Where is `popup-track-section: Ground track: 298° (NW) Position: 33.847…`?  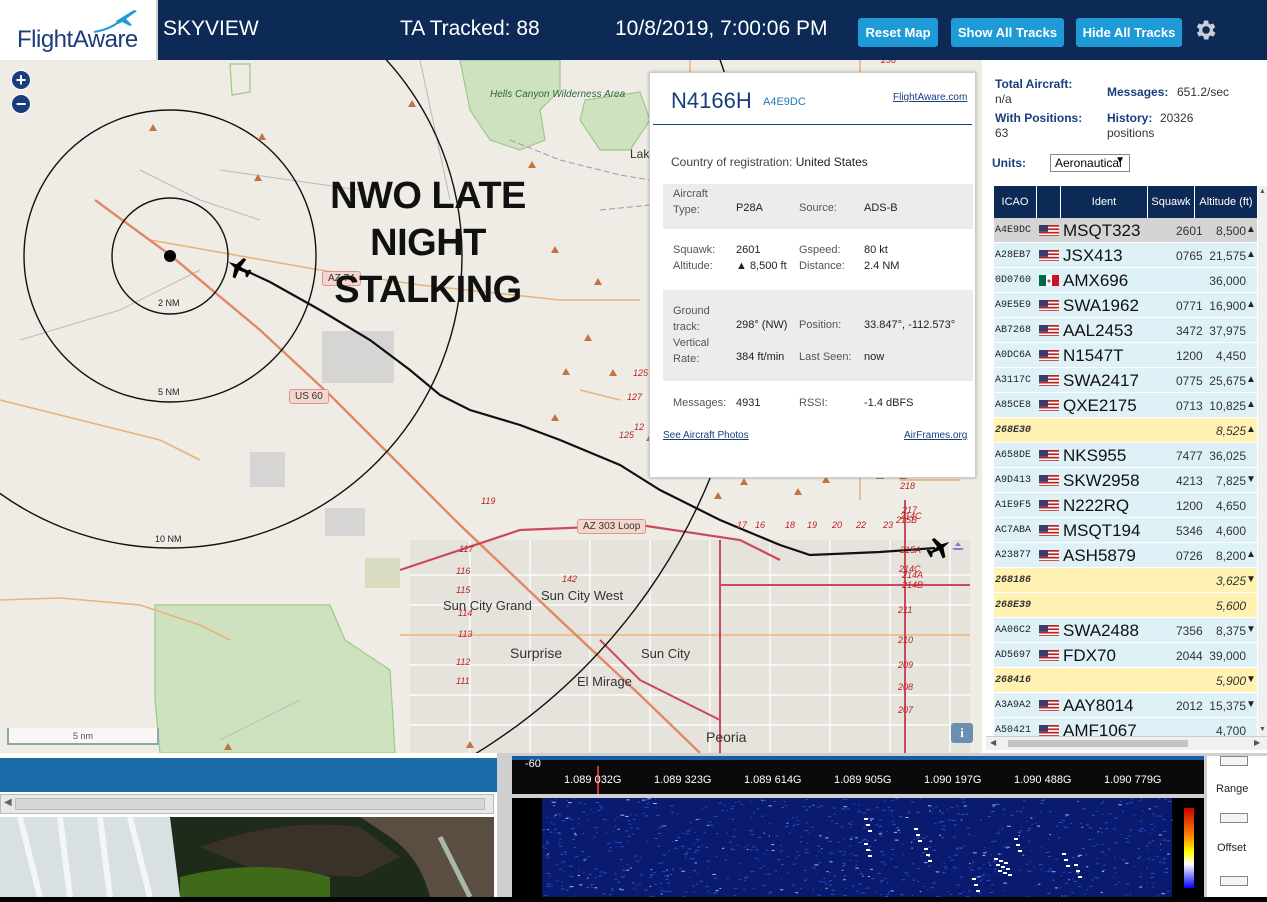
popup-track-section: Ground track: 298° (NW) Position: 33.847… is located at coordinates (818, 335).